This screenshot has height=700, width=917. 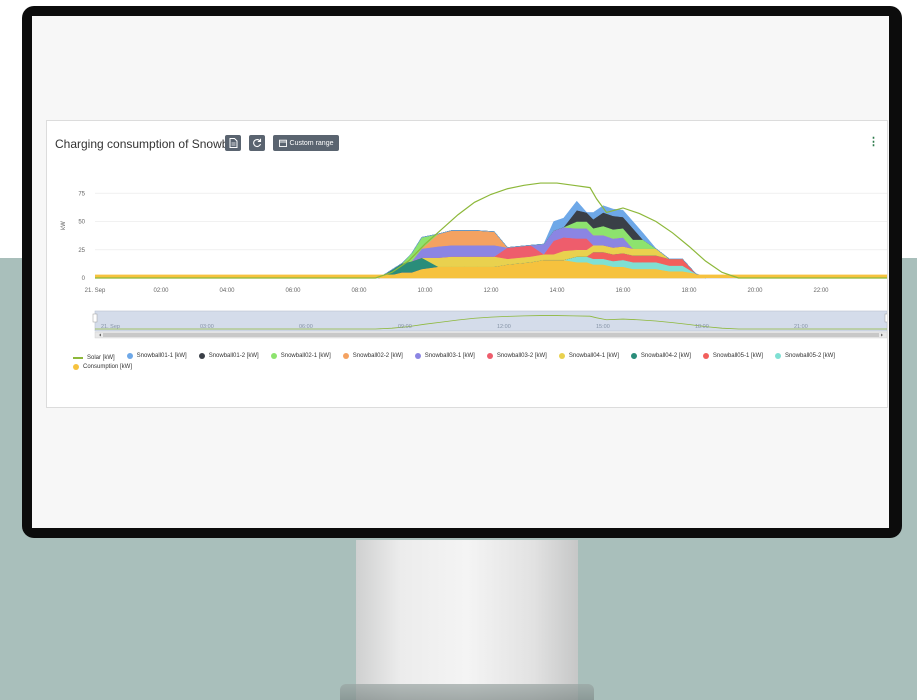 I want to click on legend-item-snowball03_1: Snowball03-1 [kW], so click(x=444, y=356).